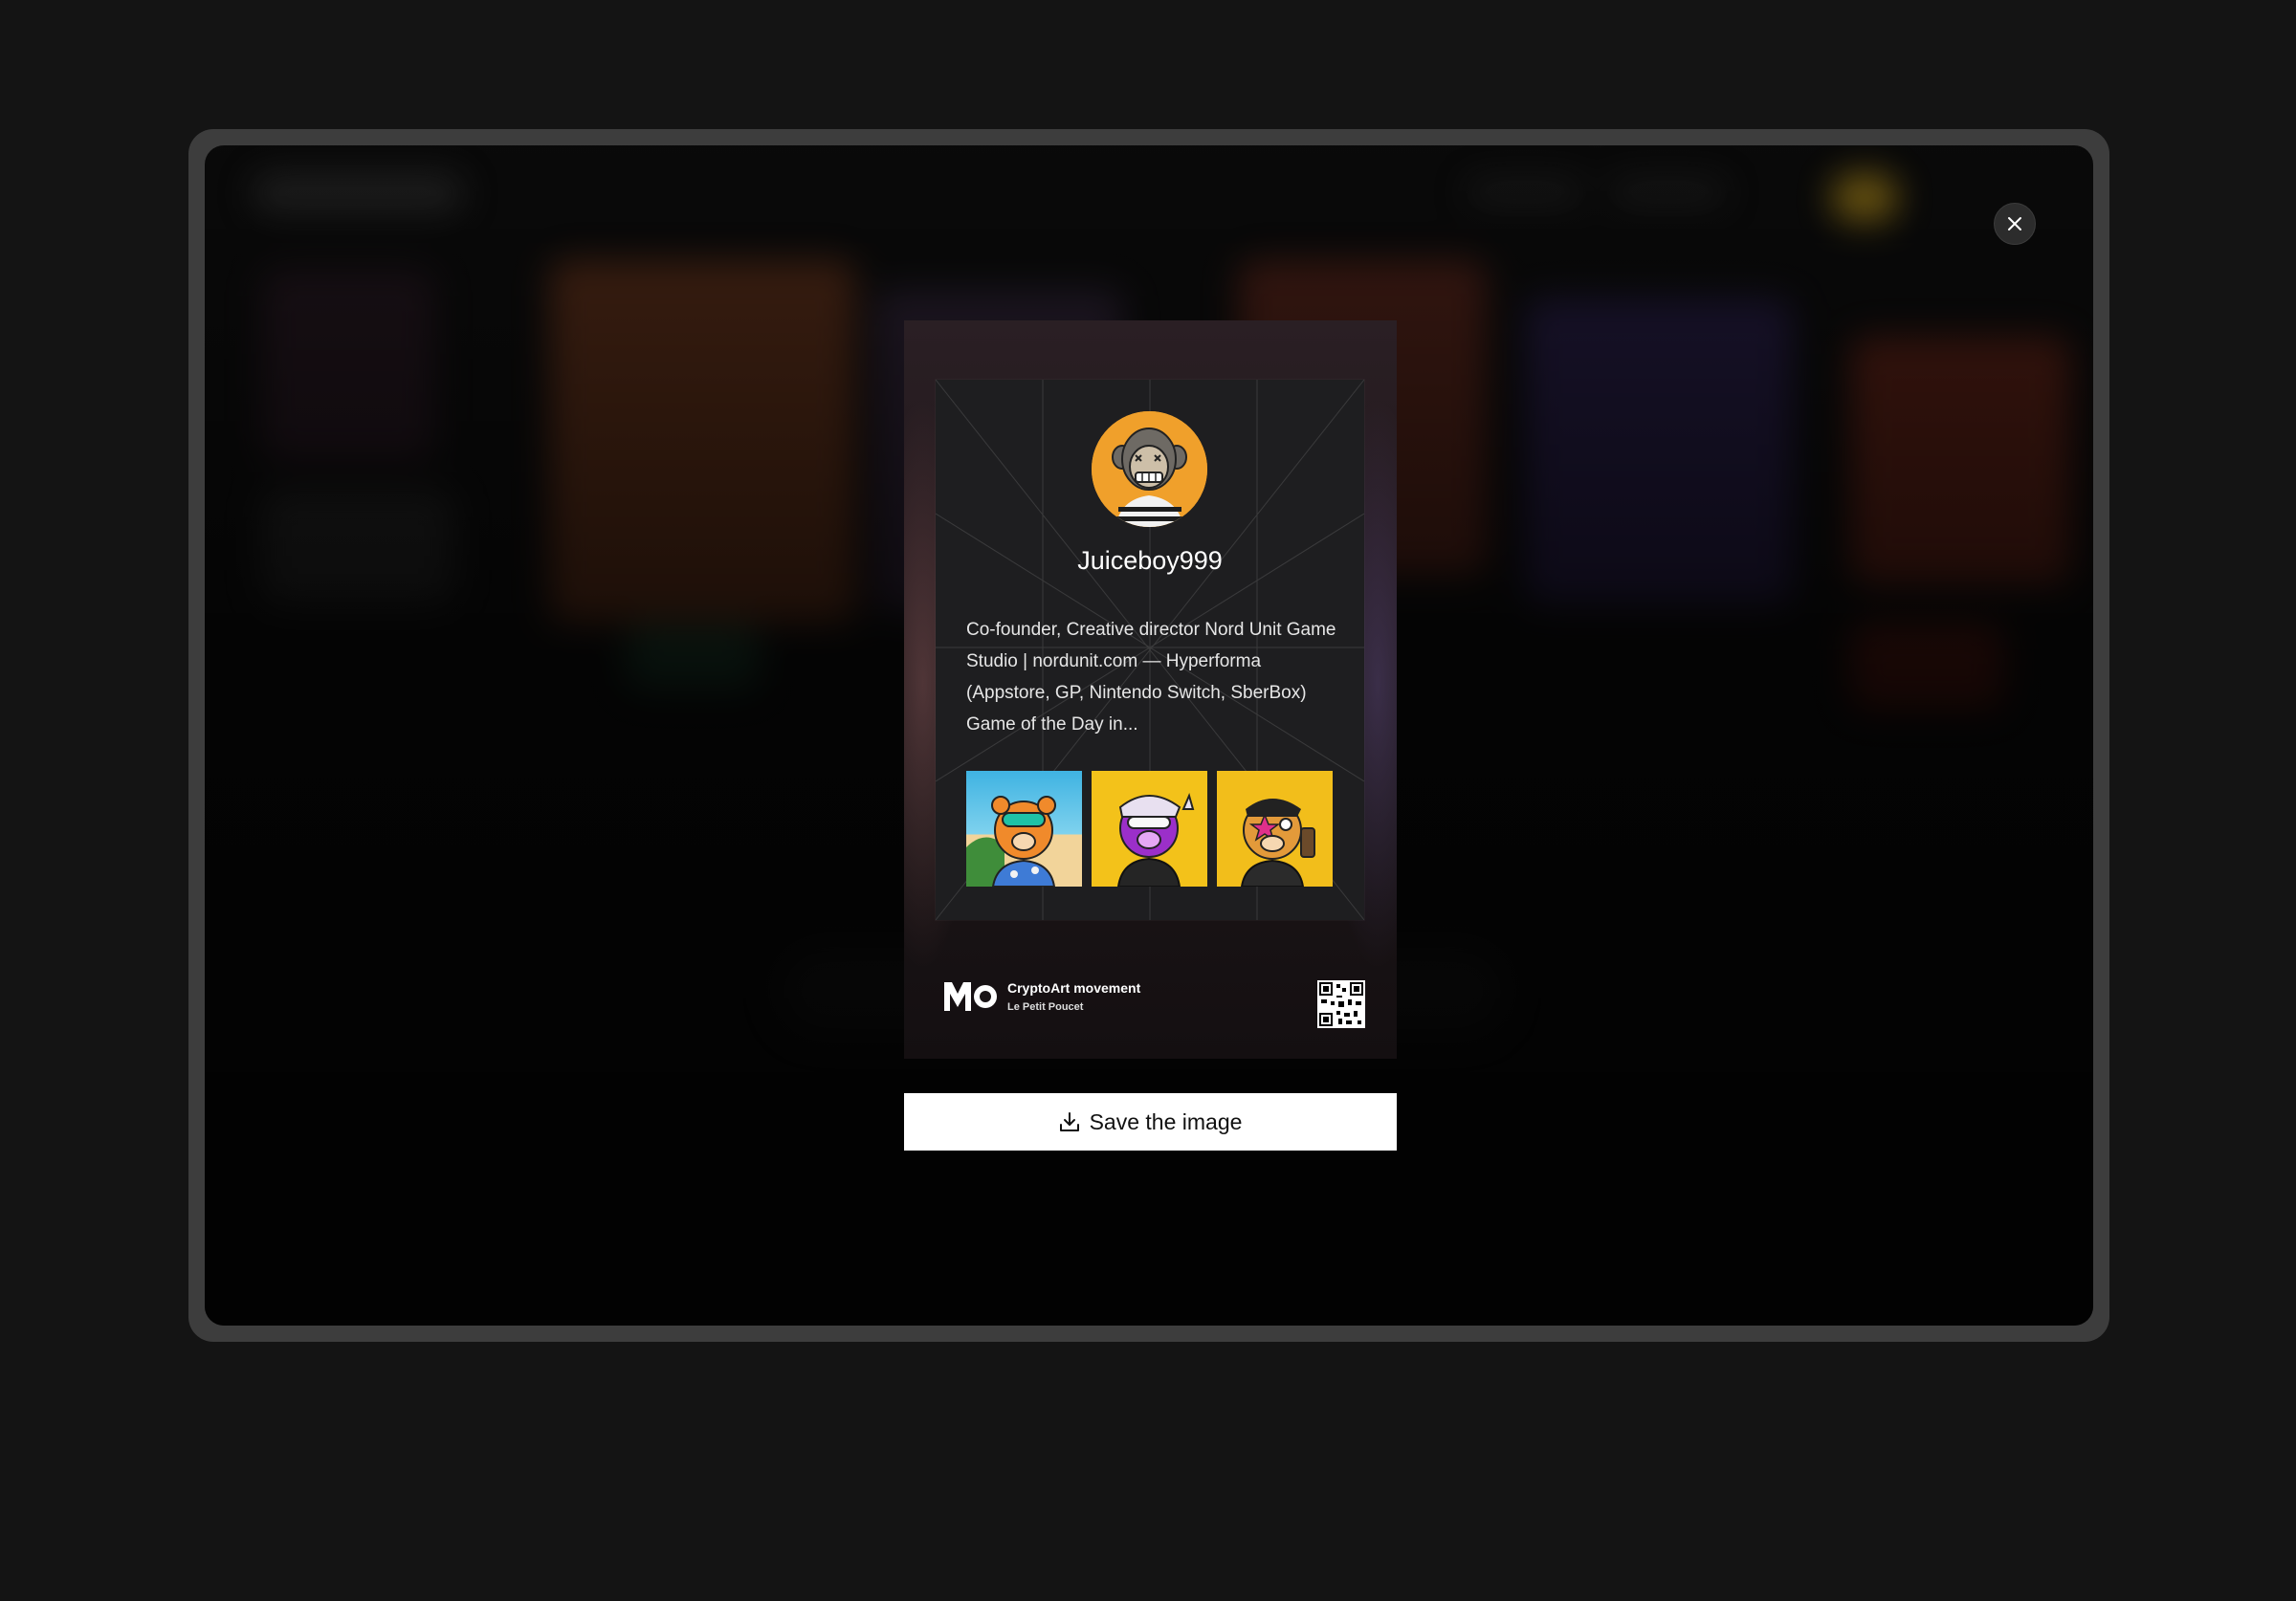 The image size is (2296, 1601). What do you see at coordinates (970, 997) in the screenshot?
I see `mo-logo-icon` at bounding box center [970, 997].